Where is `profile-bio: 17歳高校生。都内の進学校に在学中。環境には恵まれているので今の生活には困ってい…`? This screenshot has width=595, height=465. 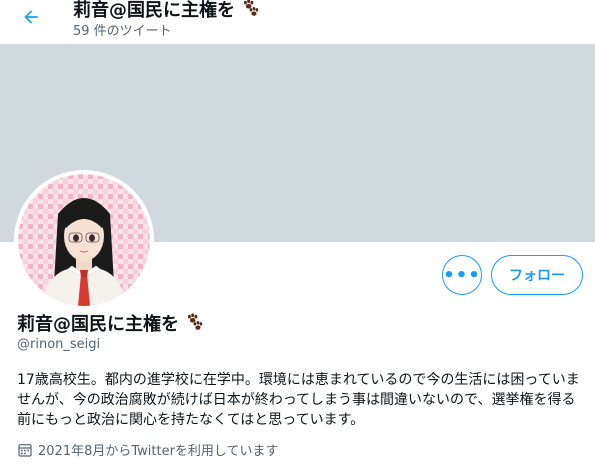 profile-bio: 17歳高校生。都内の進学校に在学中。環境には恵まれているので今の生活には困ってい… is located at coordinates (298, 400).